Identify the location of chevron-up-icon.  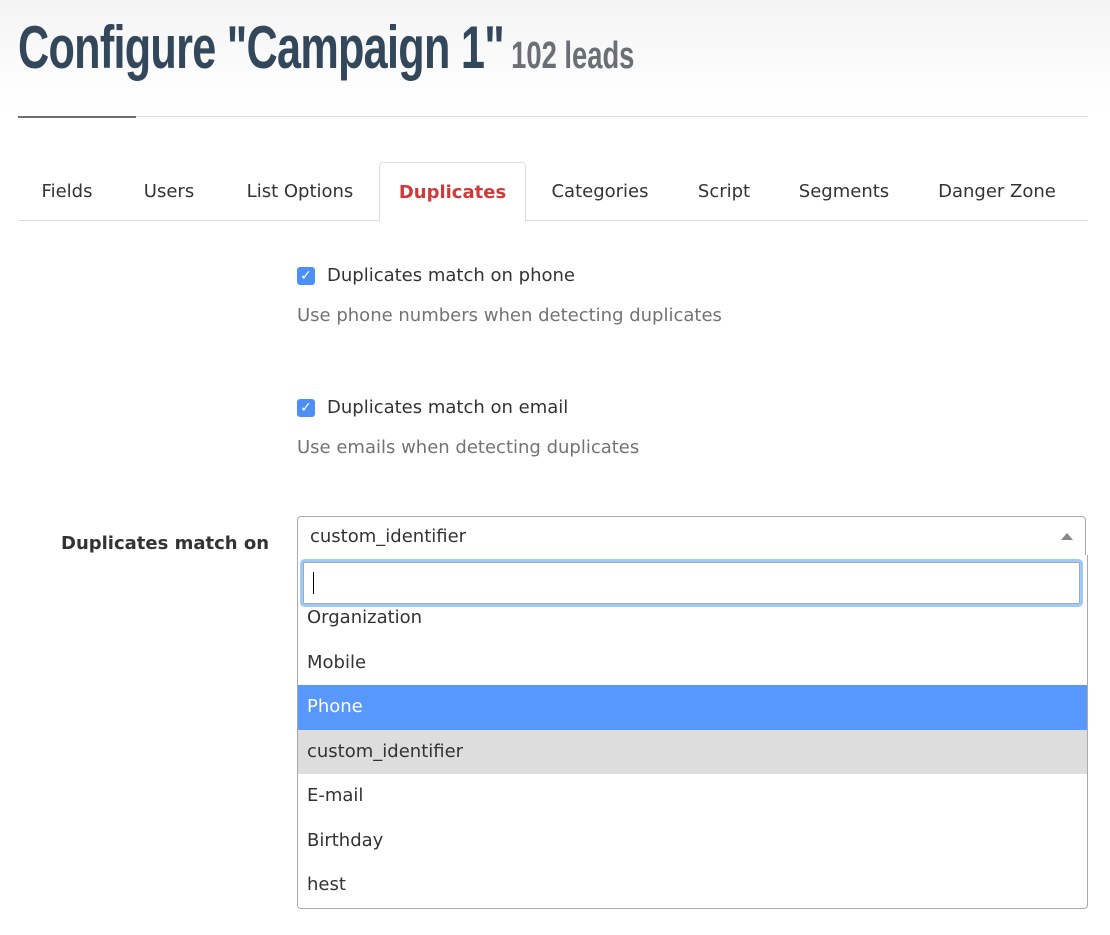
(1067, 536).